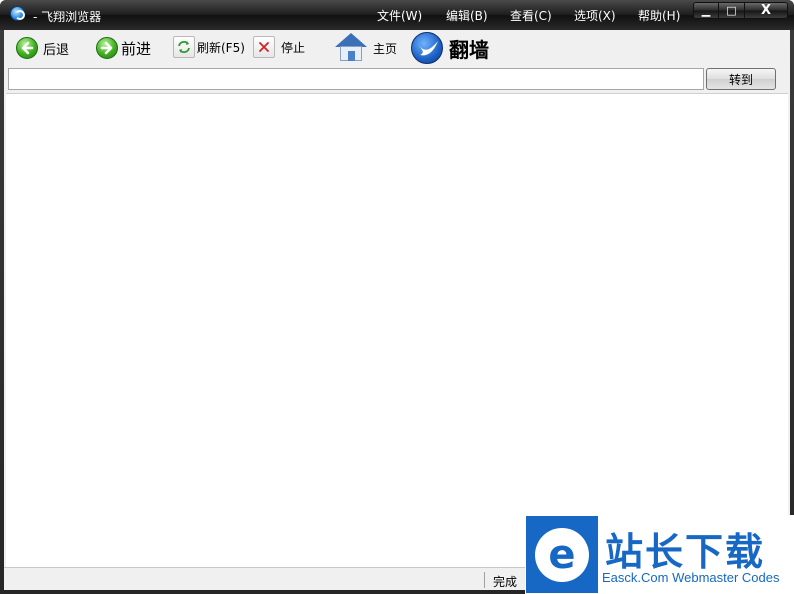 This screenshot has height=594, width=794. I want to click on refresh-icon, so click(184, 47).